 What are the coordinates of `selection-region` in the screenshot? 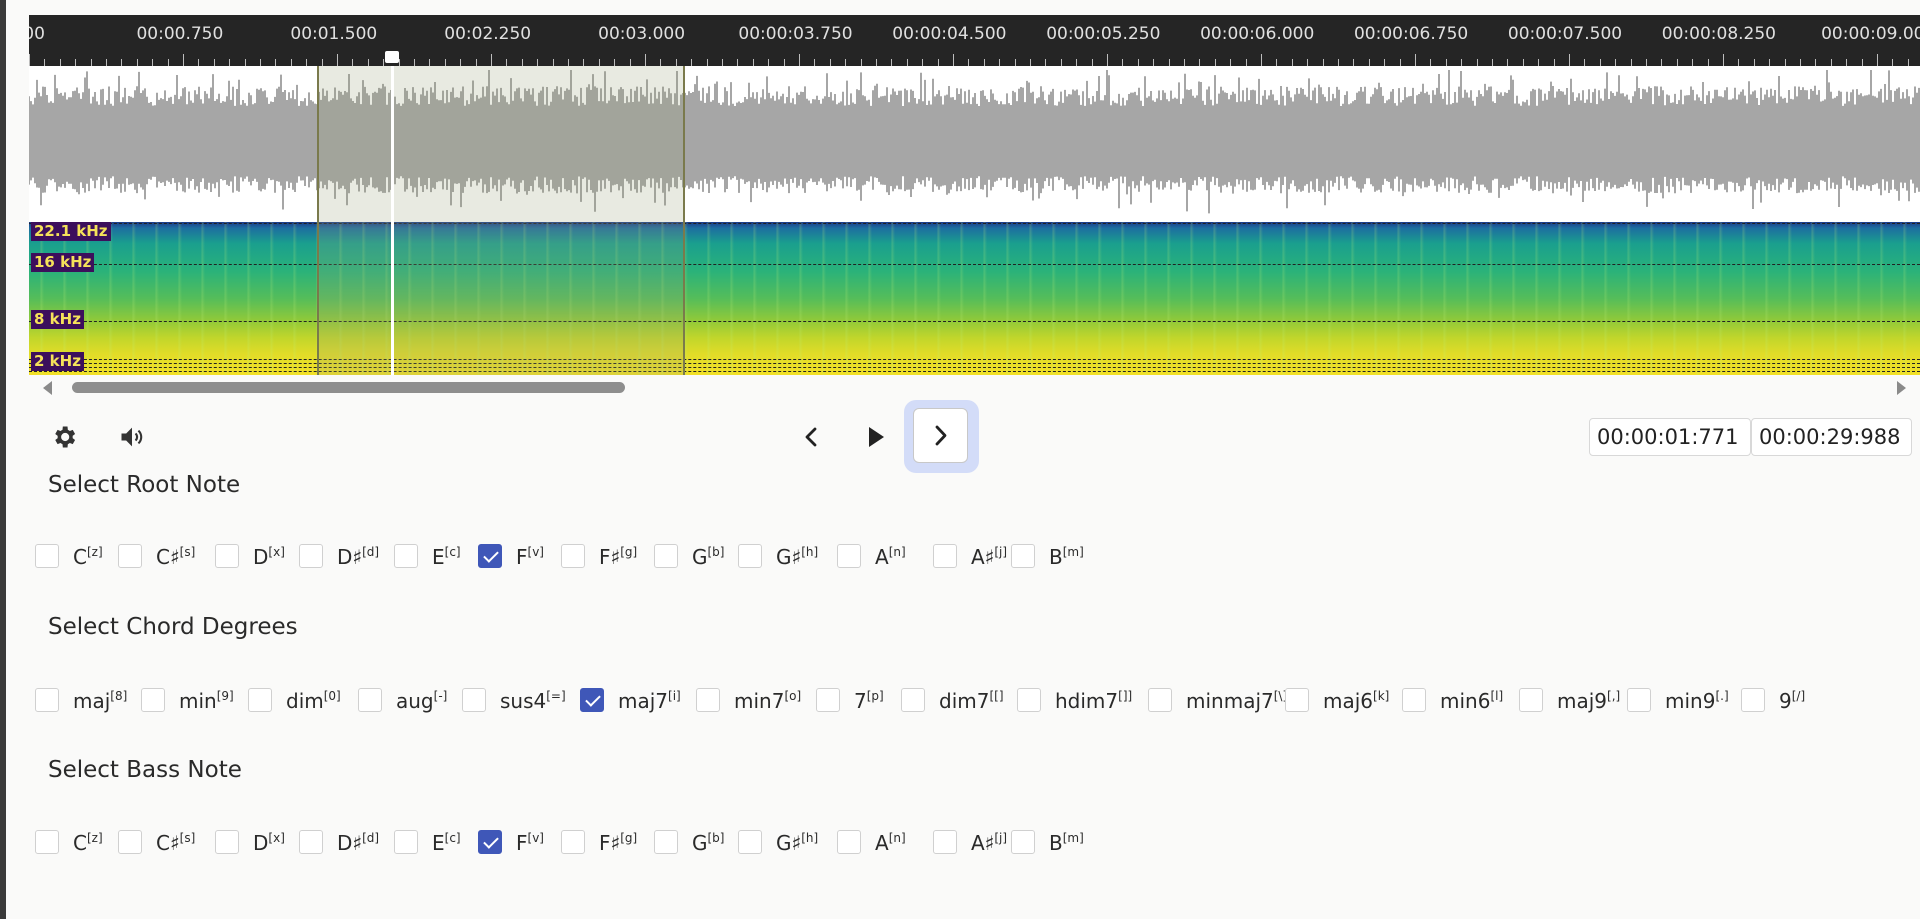 It's located at (501, 220).